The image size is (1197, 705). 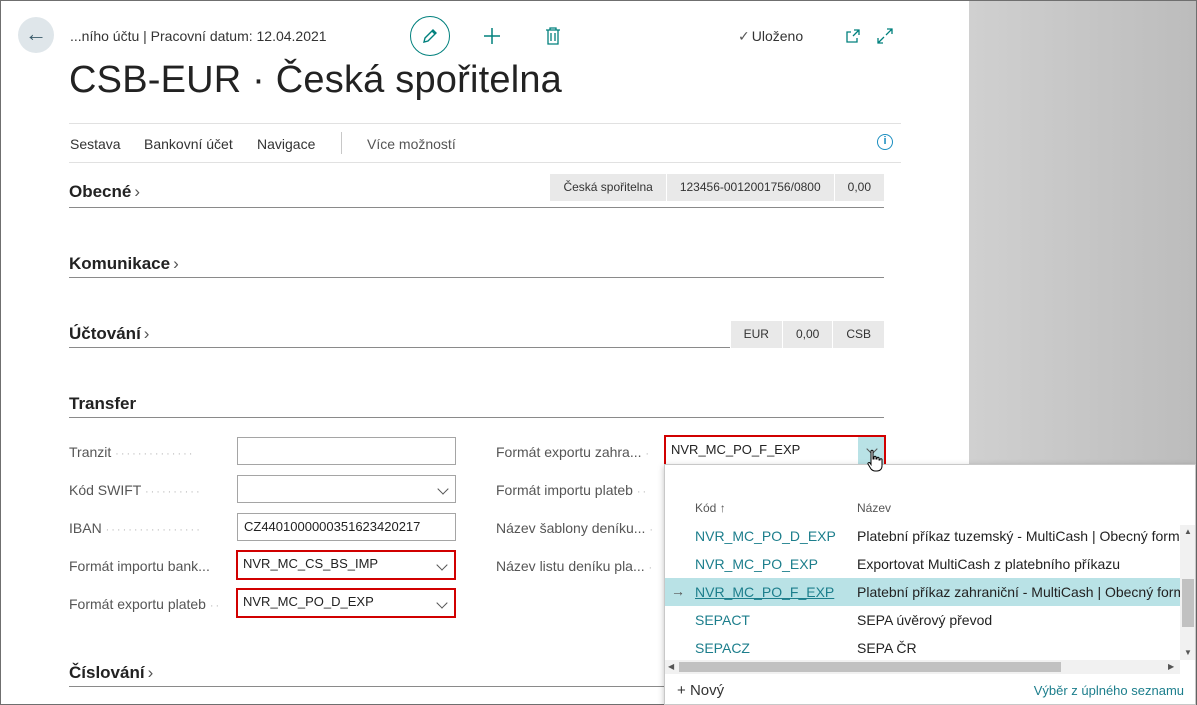 I want to click on action-navigace: Navigace, so click(x=286, y=144).